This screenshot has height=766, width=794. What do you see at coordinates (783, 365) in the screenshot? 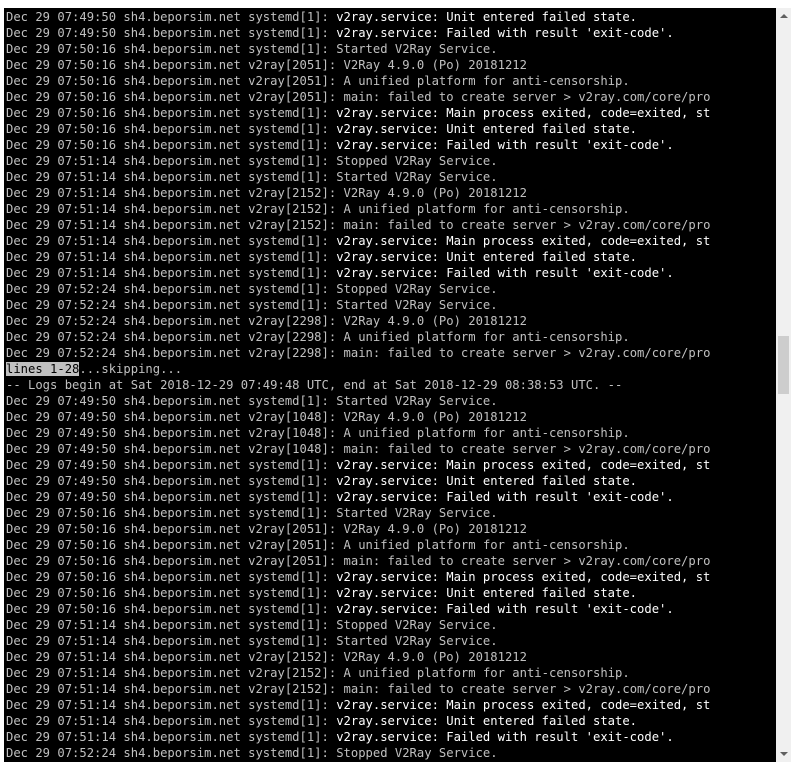
I see `scrollbar-thumb` at bounding box center [783, 365].